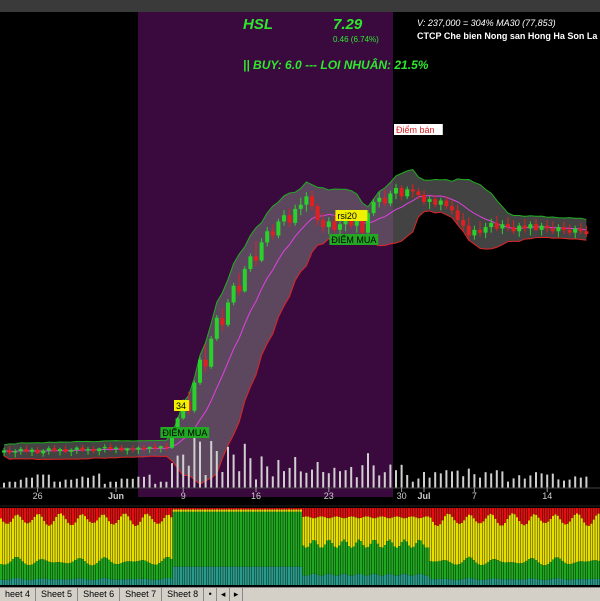 The image size is (600, 601). What do you see at coordinates (18, 594) in the screenshot?
I see `sheet-tab: heet 4` at bounding box center [18, 594].